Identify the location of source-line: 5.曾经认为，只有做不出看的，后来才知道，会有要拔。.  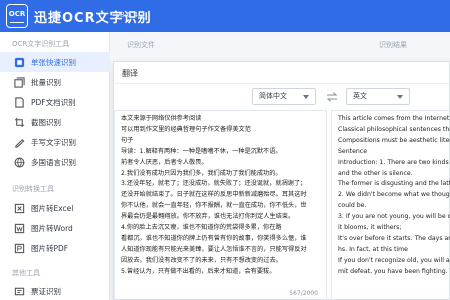
(198, 271).